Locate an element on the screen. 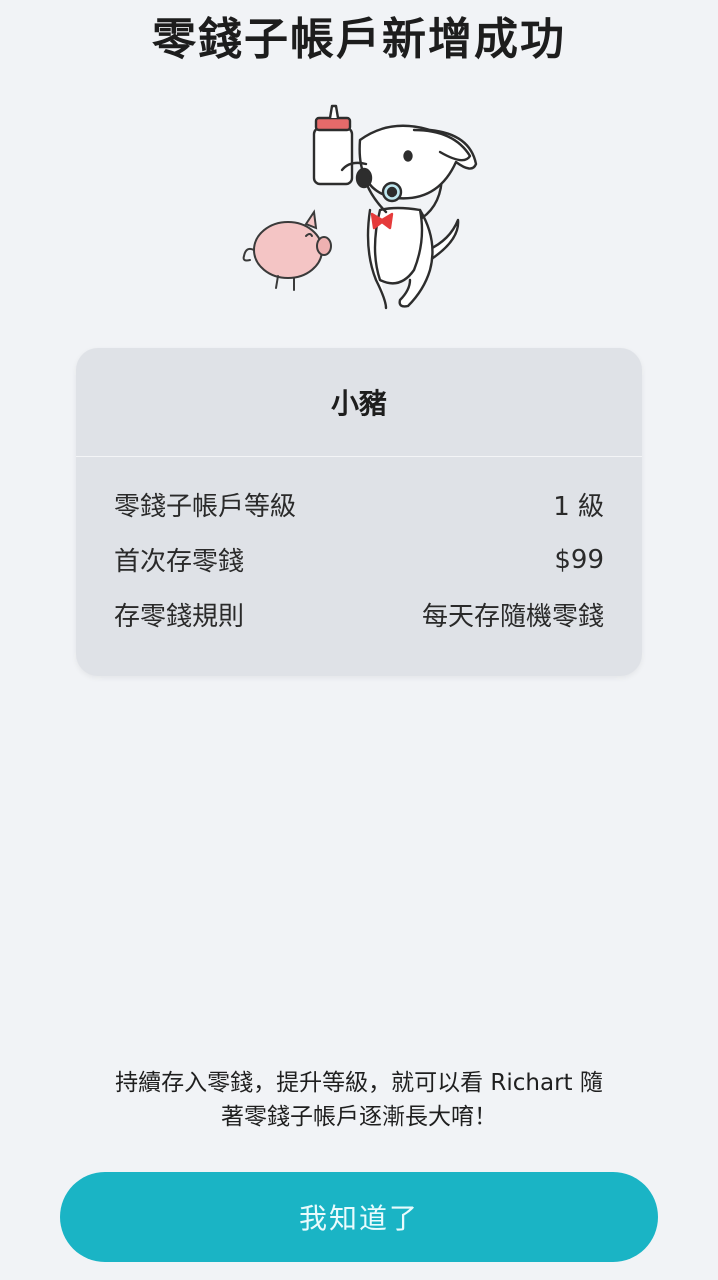 The width and height of the screenshot is (718, 1280). footer-note-line2: 著零錢子帳戶逐漸長大唷！ is located at coordinates (359, 1117).